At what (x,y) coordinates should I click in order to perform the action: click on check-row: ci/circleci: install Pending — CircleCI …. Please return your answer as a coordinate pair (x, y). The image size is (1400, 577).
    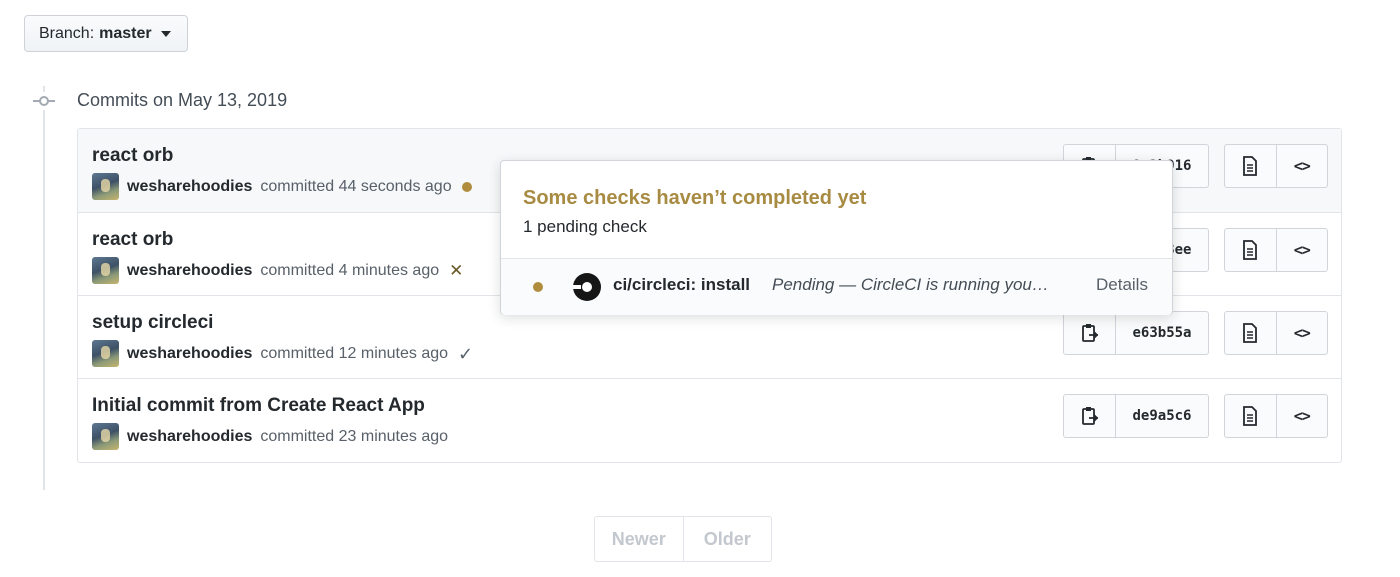
    Looking at the image, I should click on (836, 286).